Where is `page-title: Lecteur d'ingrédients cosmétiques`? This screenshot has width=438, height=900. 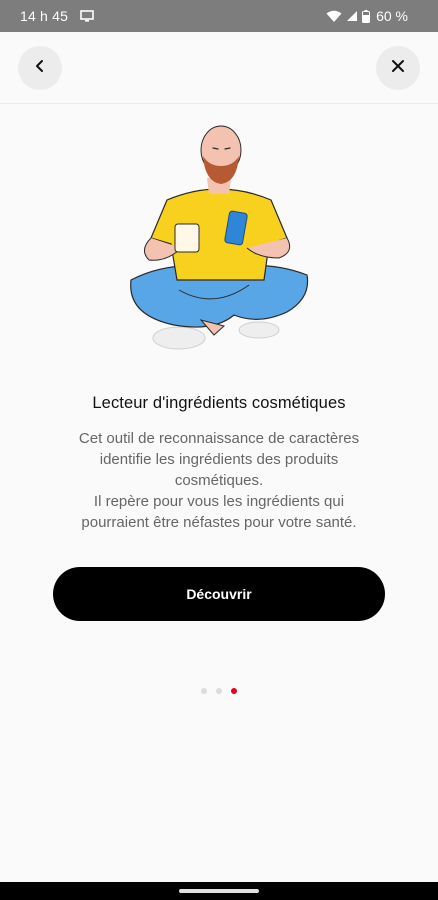
page-title: Lecteur d'ingrédients cosmétiques is located at coordinates (219, 403).